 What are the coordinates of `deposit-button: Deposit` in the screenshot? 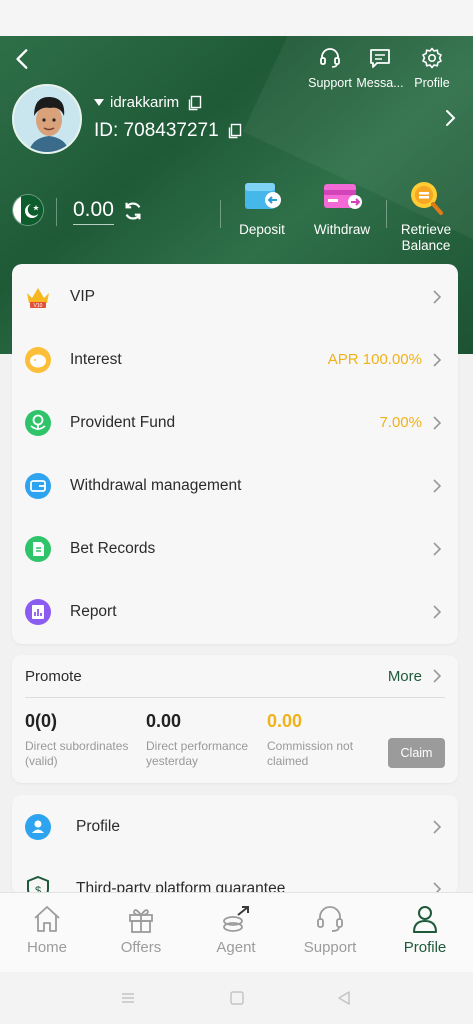 It's located at (262, 209).